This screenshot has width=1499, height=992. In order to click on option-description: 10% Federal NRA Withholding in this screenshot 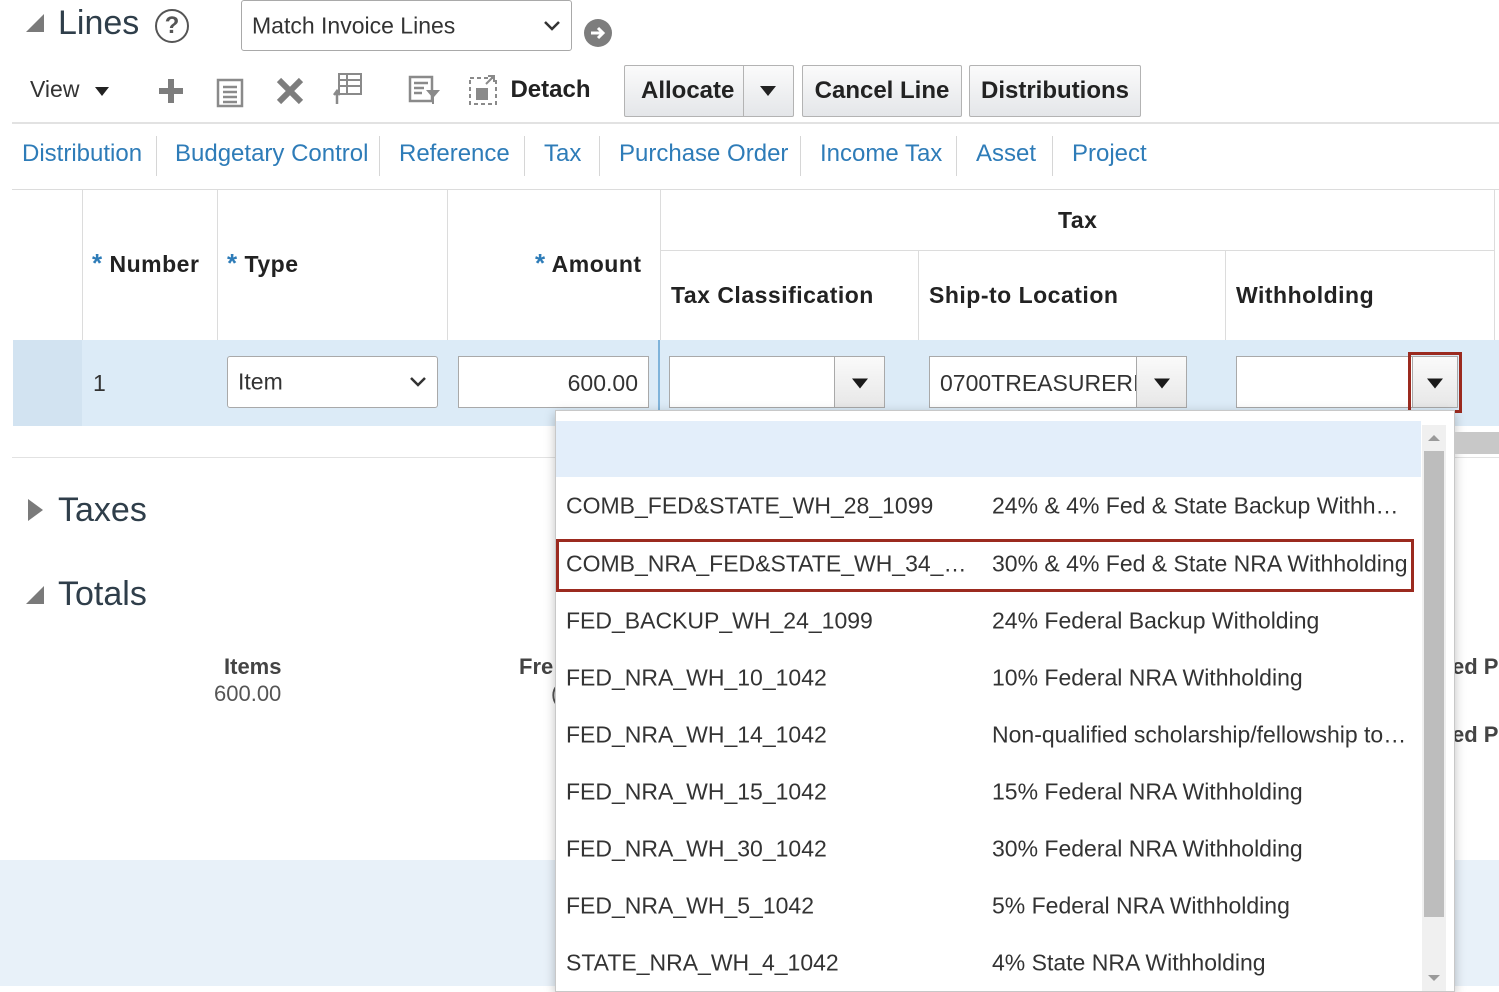, I will do `click(1147, 677)`.